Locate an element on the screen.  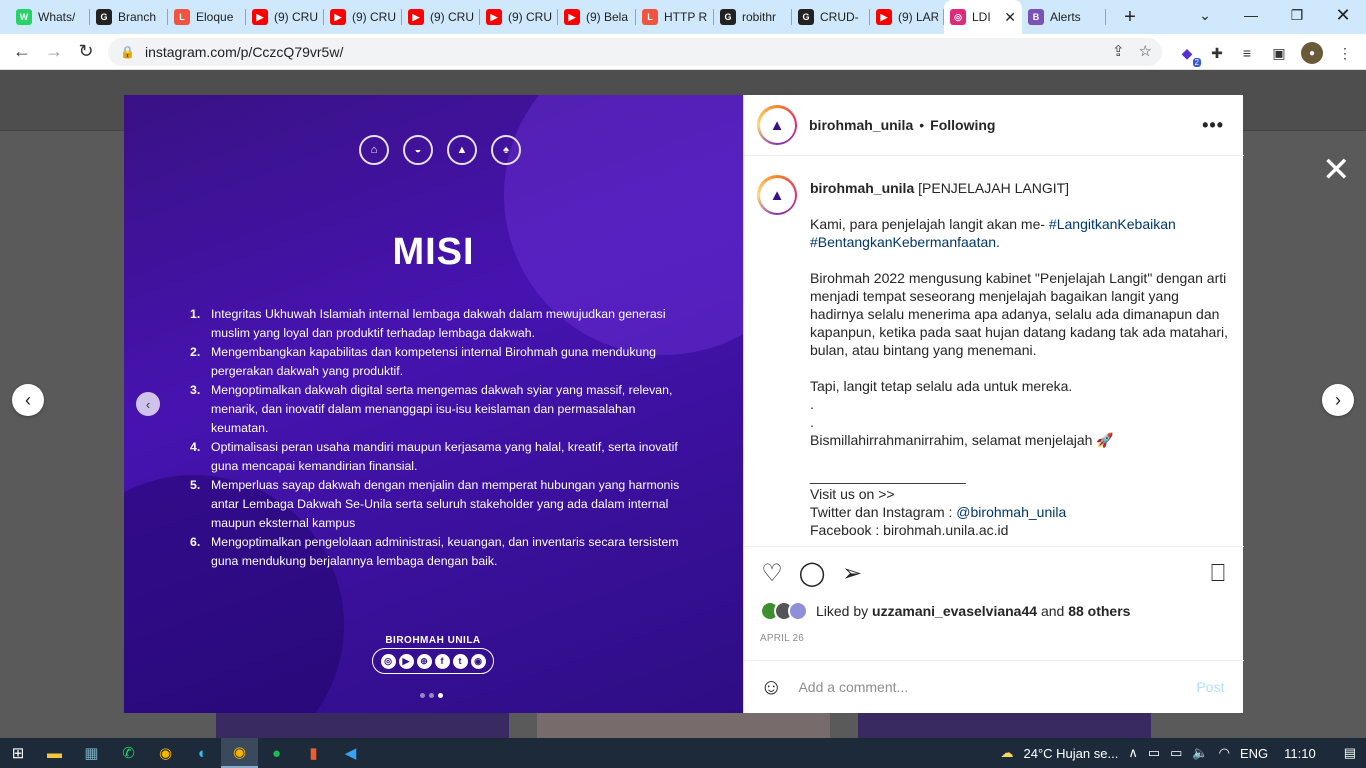
new-tab-button: + is located at coordinates (1130, 17).